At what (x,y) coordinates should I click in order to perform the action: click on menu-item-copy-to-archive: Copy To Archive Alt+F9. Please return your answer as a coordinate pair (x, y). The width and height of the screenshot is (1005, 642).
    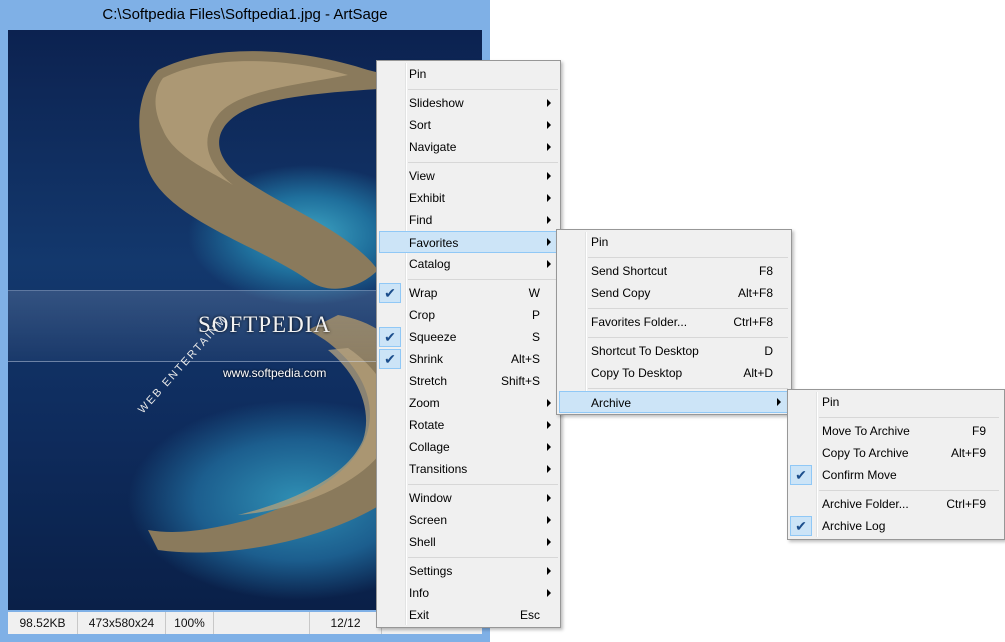
    Looking at the image, I should click on (896, 453).